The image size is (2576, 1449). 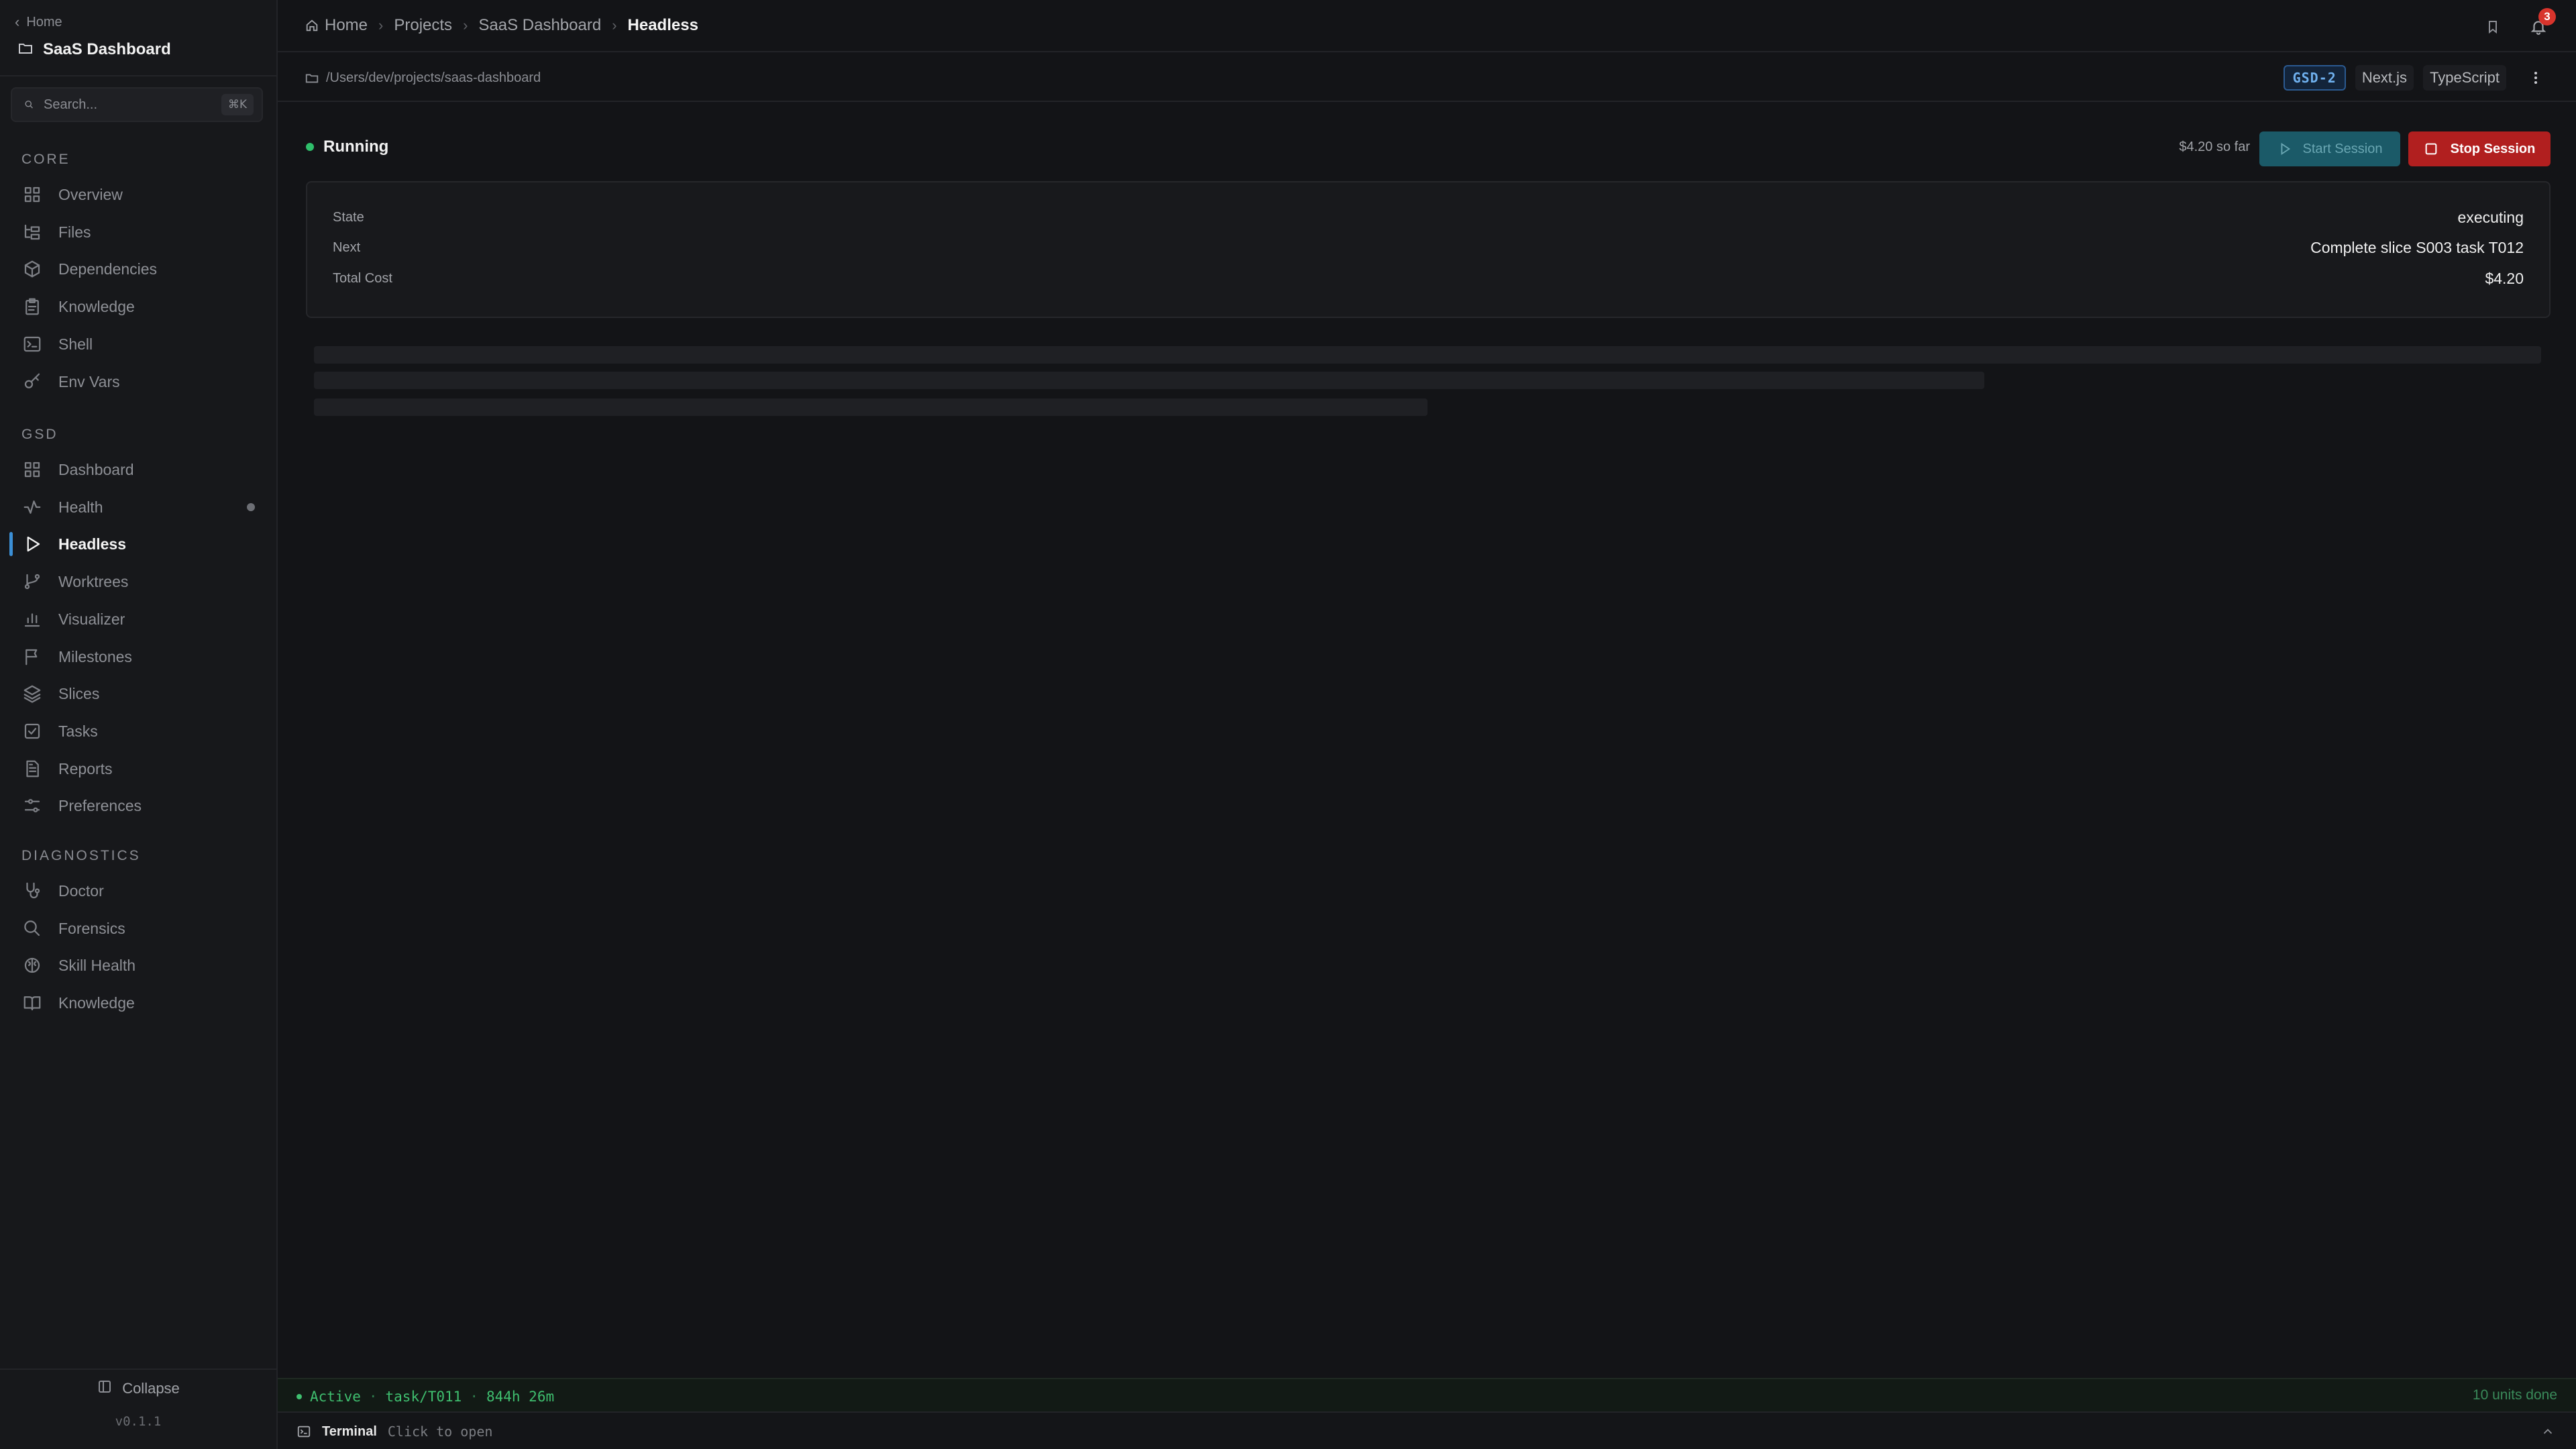 I want to click on sidebar-section-title: CORE, so click(x=45, y=159).